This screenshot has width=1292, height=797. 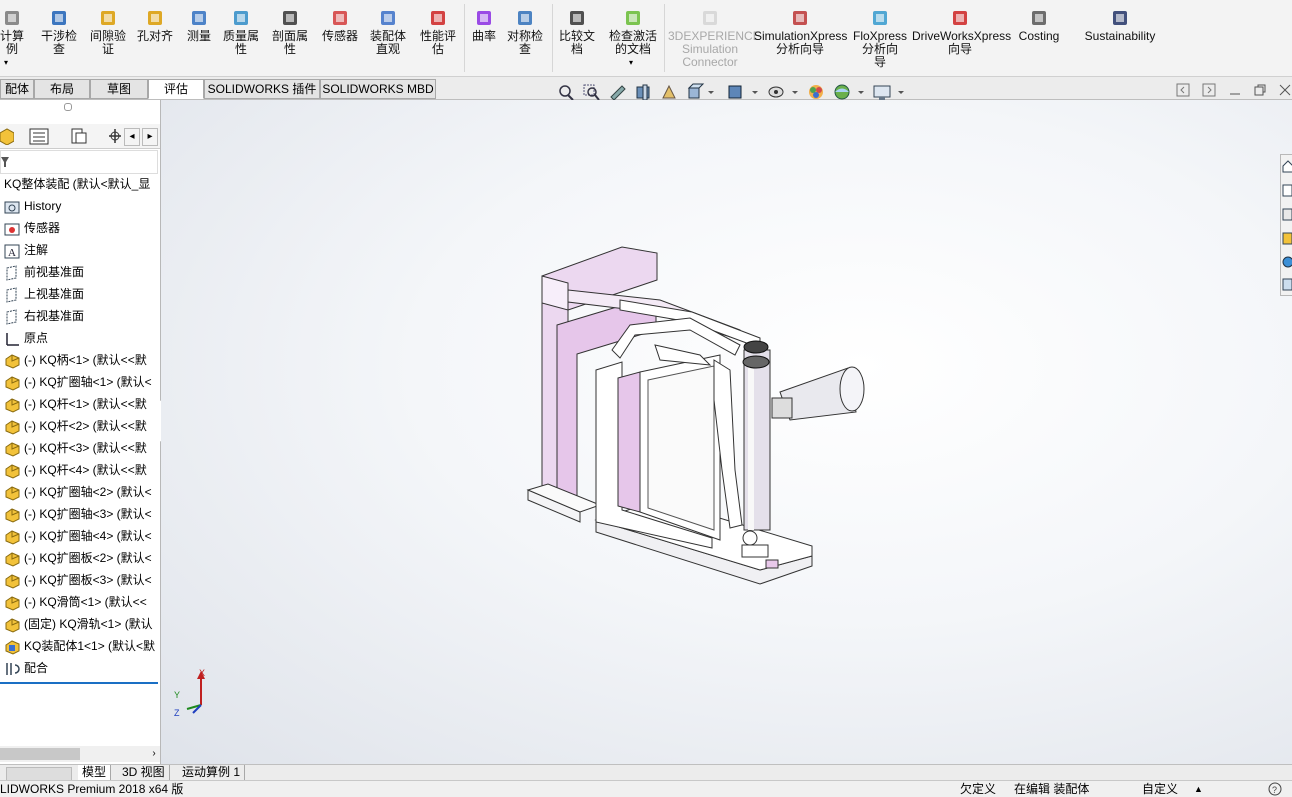 I want to click on tree-component-row: (-) KQ扩圈轴<2> (默认<, so click(x=79, y=492).